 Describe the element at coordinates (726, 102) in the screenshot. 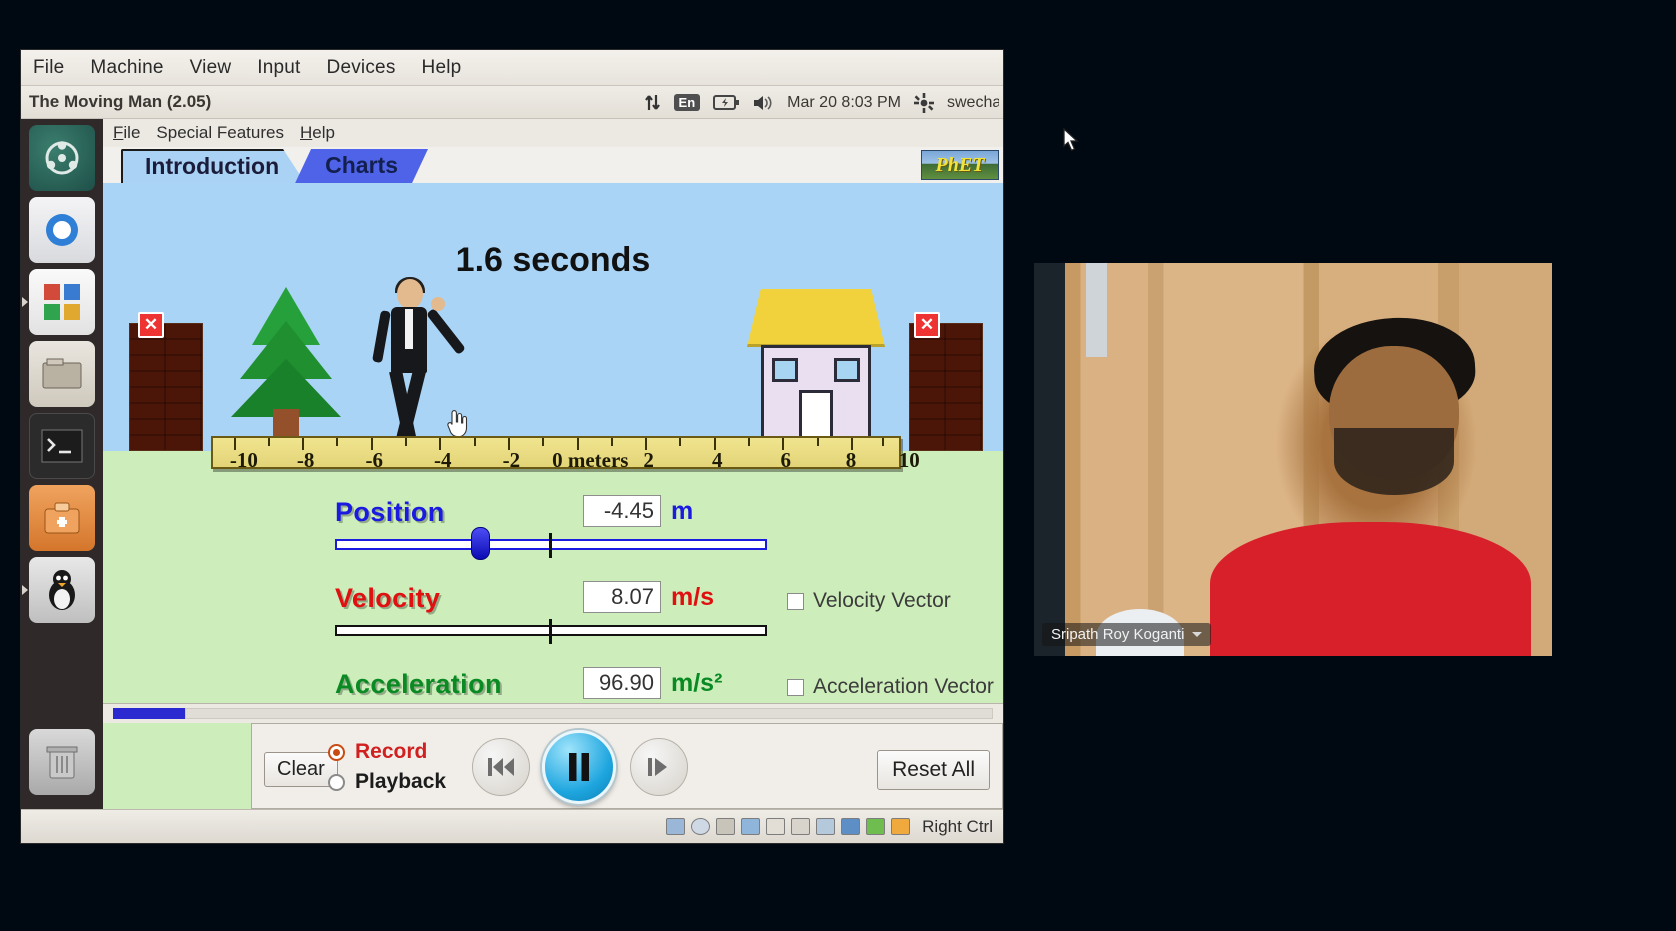

I see `battery-charging-icon` at that location.